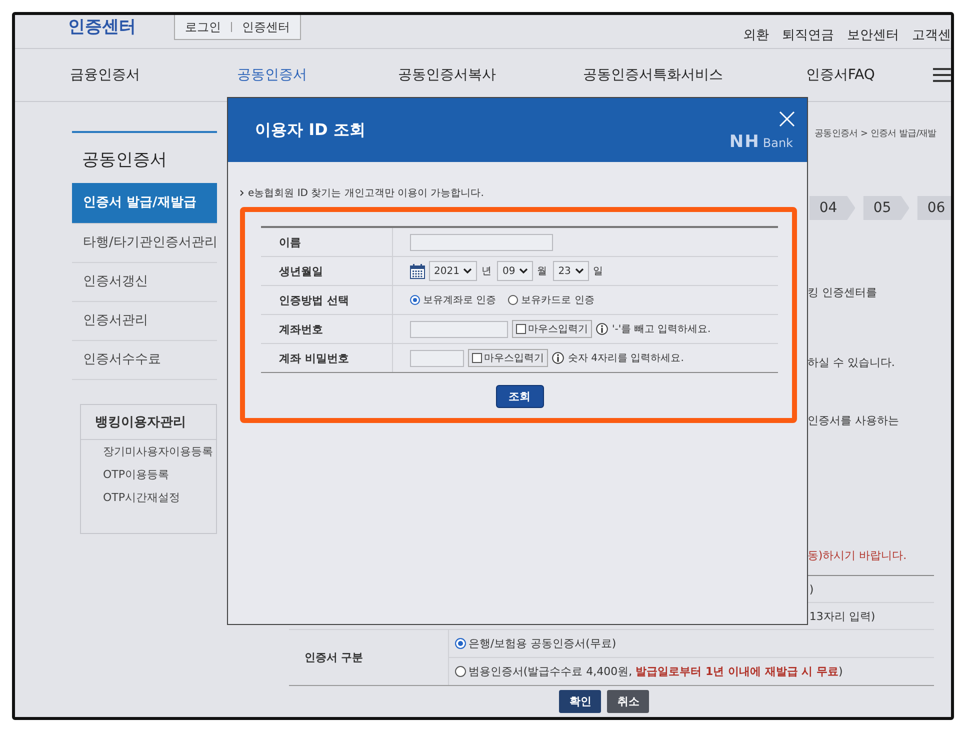 This screenshot has height=732, width=966. I want to click on field-label: 계좌번호, so click(327, 329).